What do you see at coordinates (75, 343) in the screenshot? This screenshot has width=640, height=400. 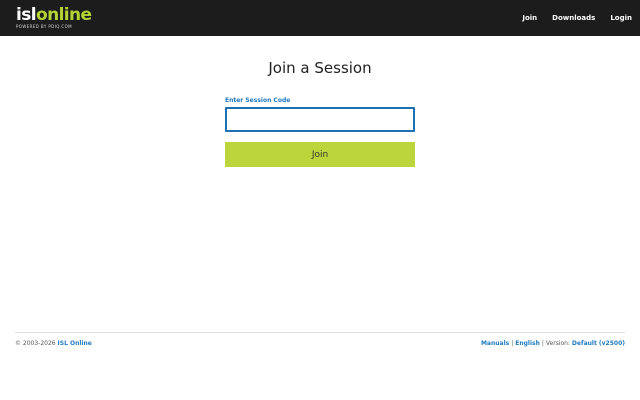 I see `company-link: ISL Online` at bounding box center [75, 343].